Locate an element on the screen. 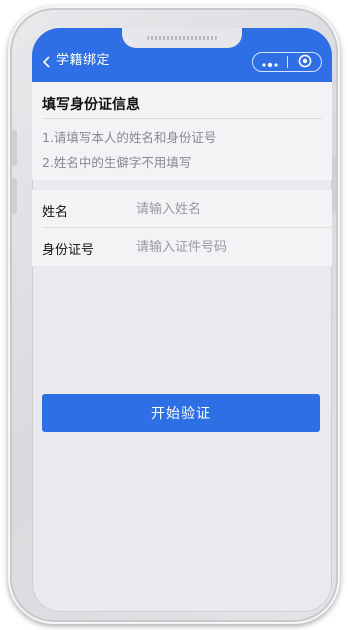 The width and height of the screenshot is (348, 630). target-circle-icon is located at coordinates (305, 62).